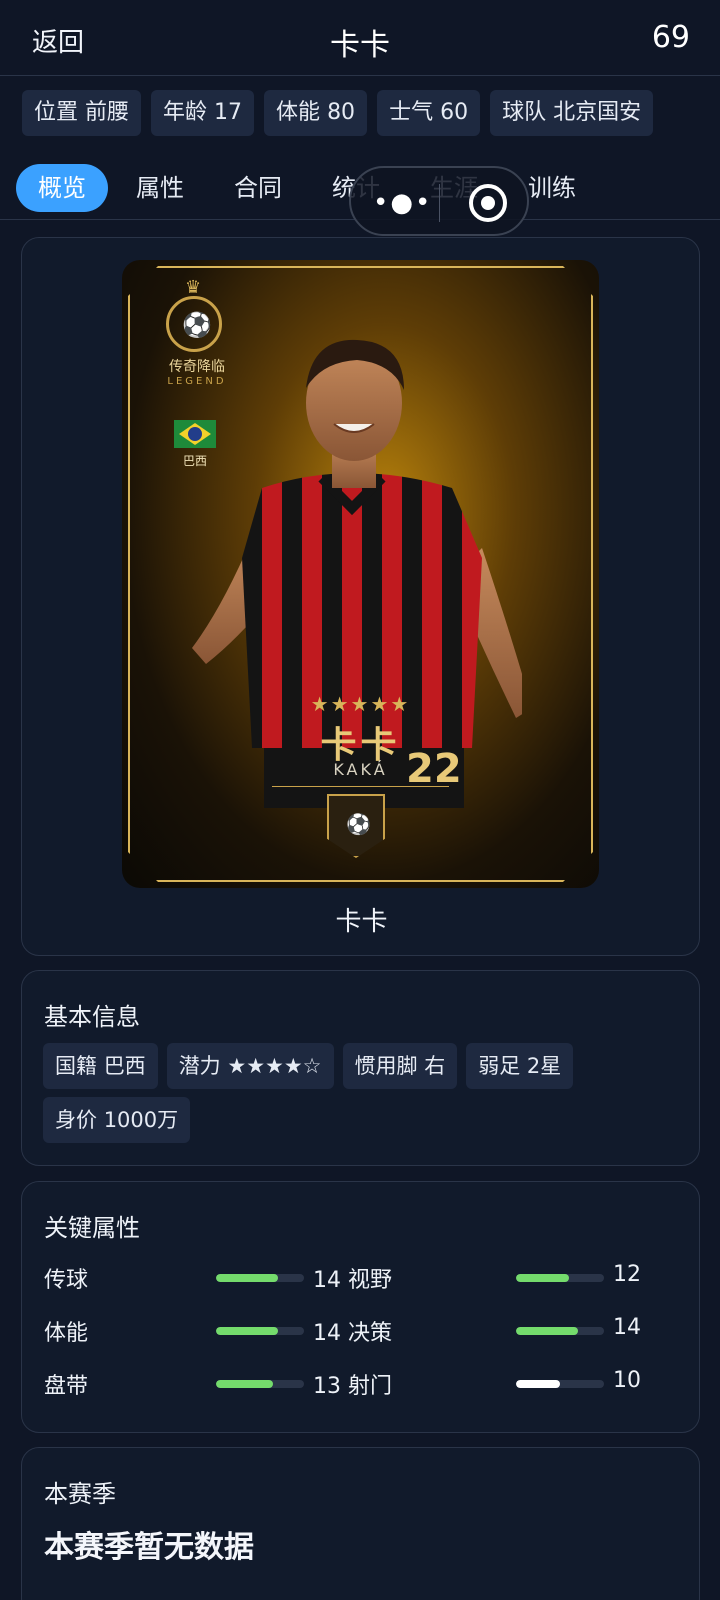 Image resolution: width=720 pixels, height=1600 pixels. What do you see at coordinates (353, 1093) in the screenshot?
I see `info-chip-list: 国籍 巴西 潜力 ★★★★☆ 惯用脚 右 弱足 2星 身价 1000万` at bounding box center [353, 1093].